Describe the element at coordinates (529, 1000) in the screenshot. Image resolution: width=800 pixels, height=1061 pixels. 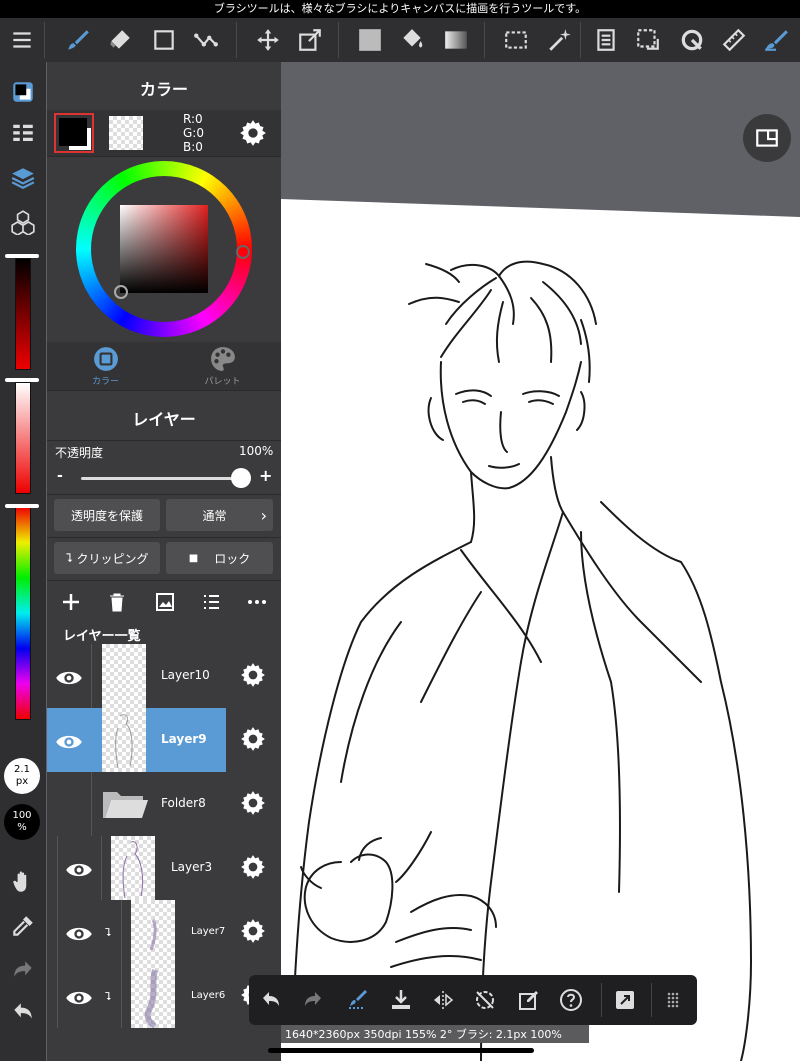
I see `edit-canvas-icon` at that location.